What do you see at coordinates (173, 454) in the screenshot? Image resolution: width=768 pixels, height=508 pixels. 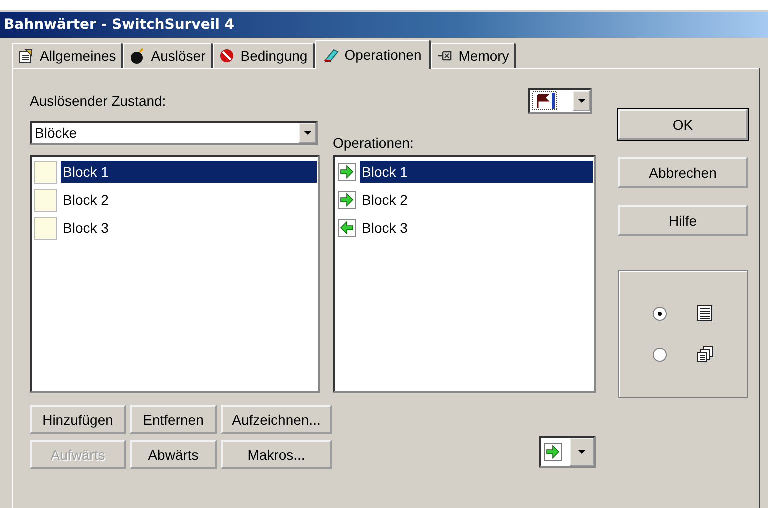 I see `button: Abwärts` at bounding box center [173, 454].